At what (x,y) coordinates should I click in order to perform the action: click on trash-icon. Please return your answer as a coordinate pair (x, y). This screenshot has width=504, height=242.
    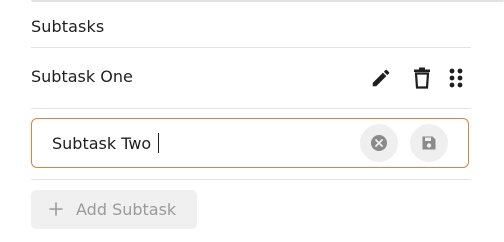
    Looking at the image, I should click on (422, 78).